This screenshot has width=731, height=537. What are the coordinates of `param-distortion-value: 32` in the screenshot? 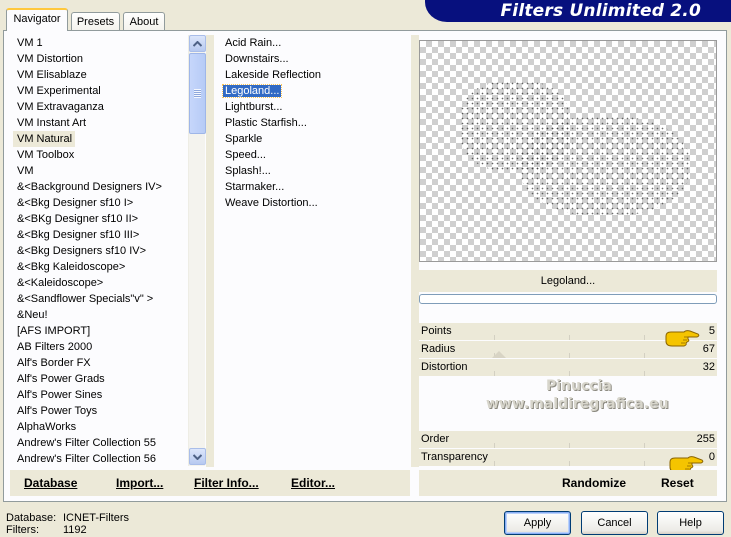 It's located at (708, 367).